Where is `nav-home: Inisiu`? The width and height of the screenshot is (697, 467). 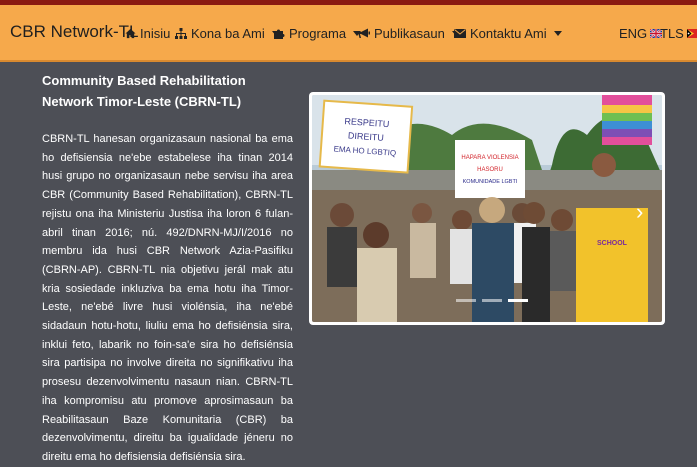 nav-home: Inisiu is located at coordinates (147, 33).